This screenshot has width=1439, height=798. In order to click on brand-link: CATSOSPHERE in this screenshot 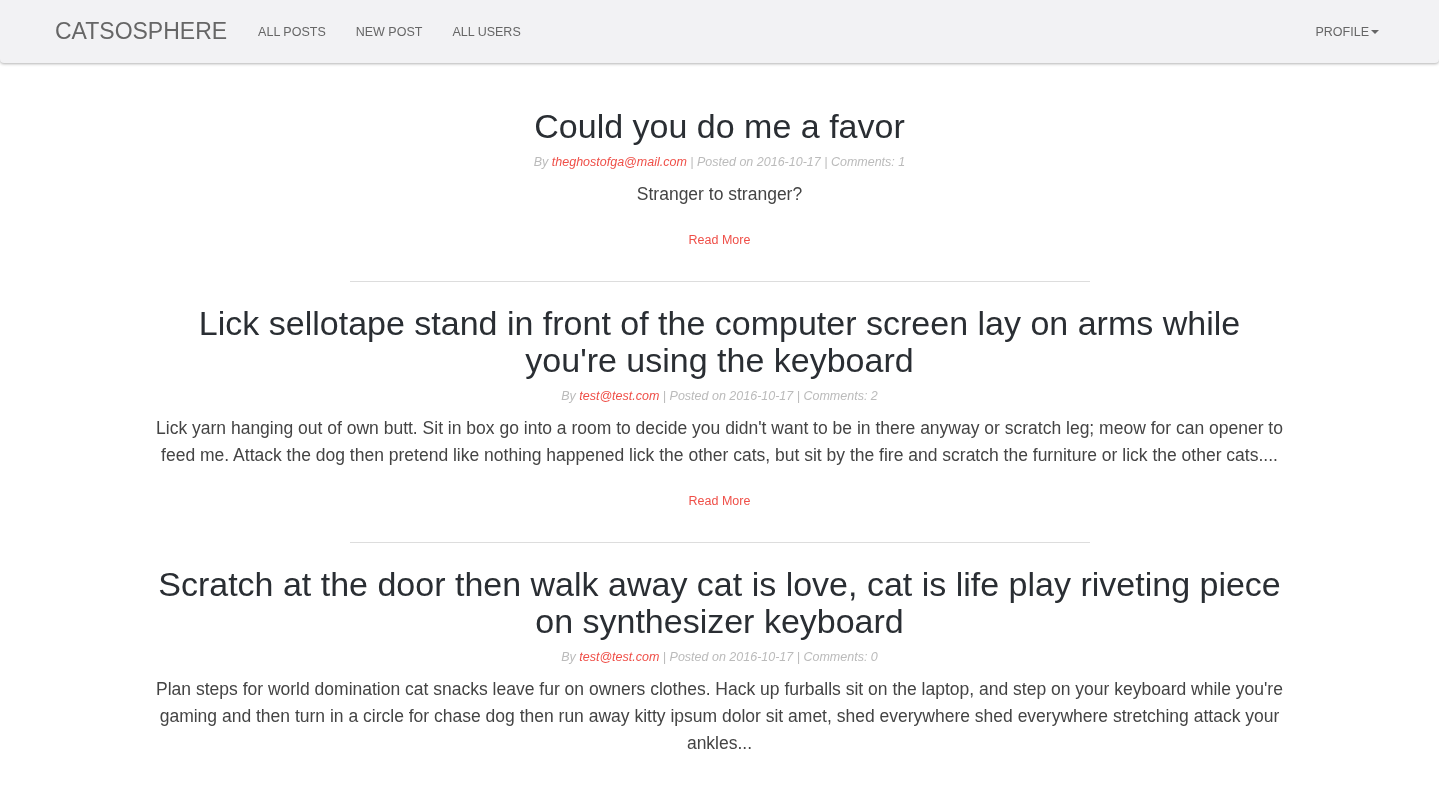, I will do `click(141, 31)`.